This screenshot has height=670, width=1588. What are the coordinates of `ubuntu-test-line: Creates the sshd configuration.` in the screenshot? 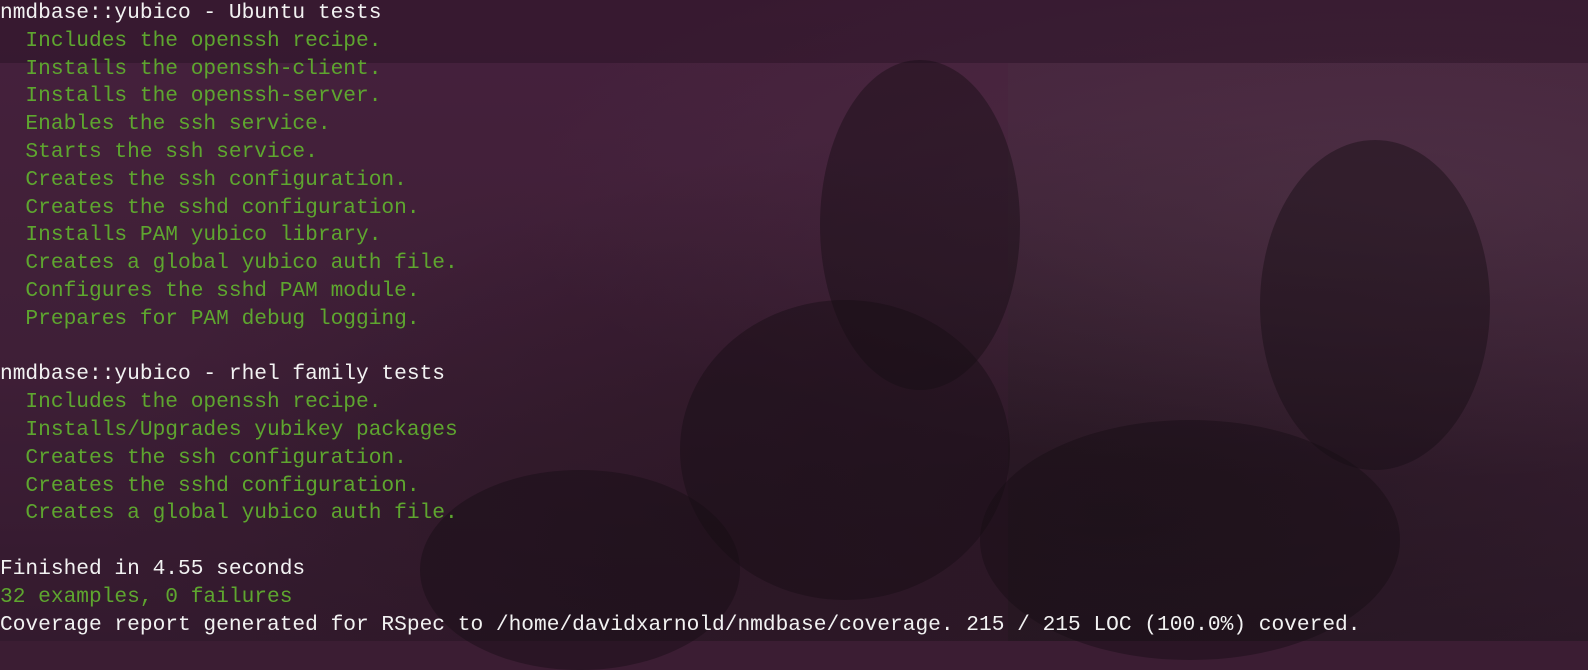 It's located at (210, 207).